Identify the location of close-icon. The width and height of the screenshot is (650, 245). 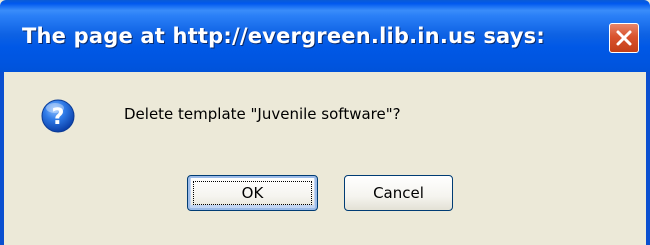
(624, 38).